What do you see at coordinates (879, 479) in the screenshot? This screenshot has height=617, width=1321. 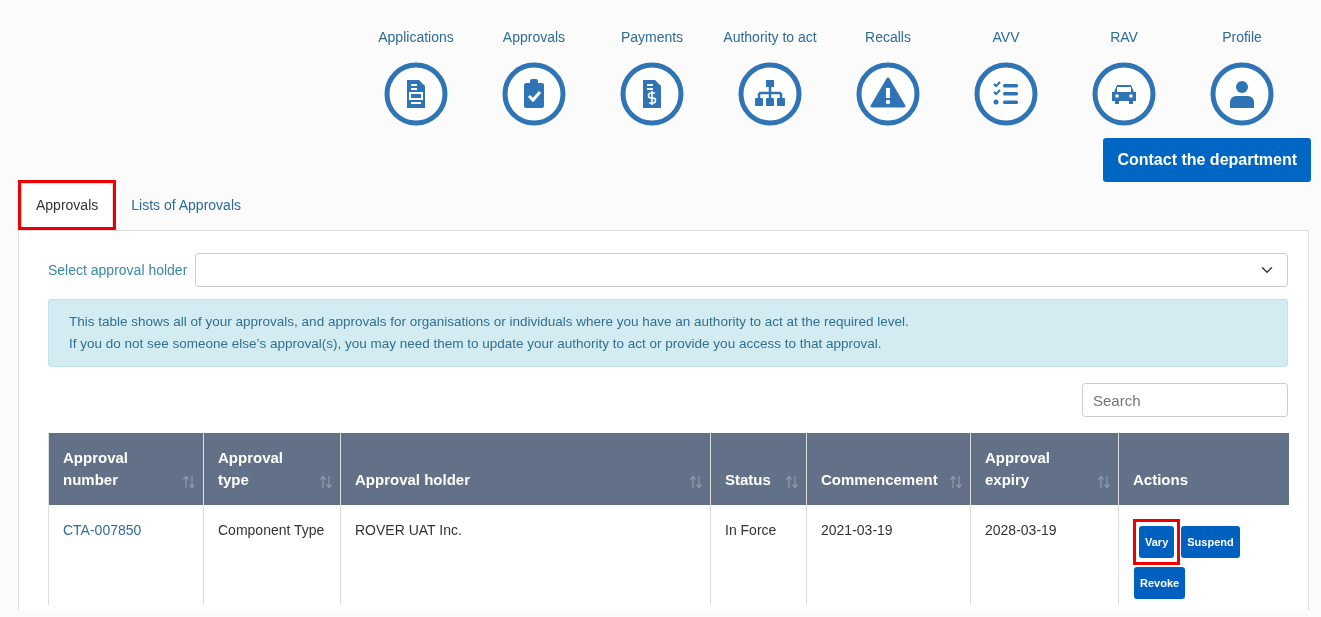 I see `column-title: Commencement` at bounding box center [879, 479].